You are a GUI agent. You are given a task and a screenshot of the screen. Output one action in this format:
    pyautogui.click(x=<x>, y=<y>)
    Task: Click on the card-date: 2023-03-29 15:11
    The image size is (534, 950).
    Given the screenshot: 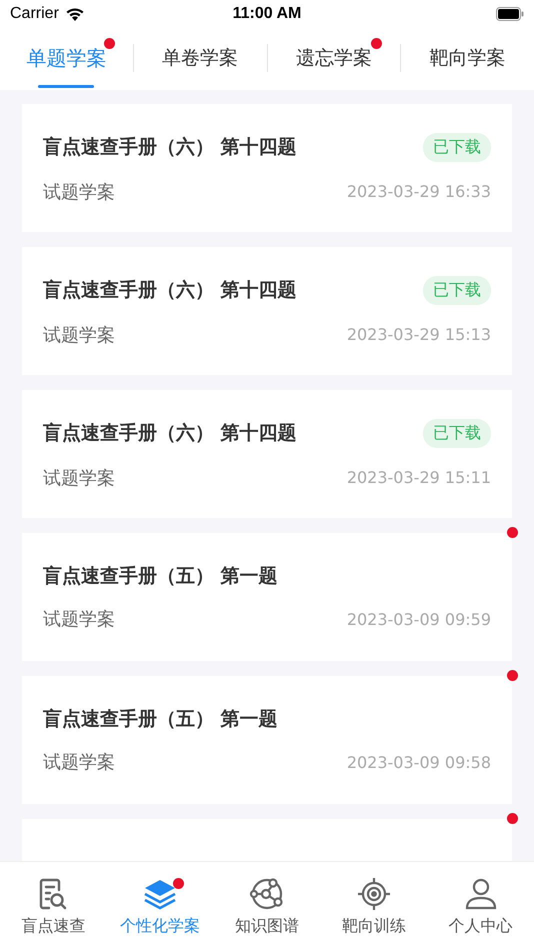 What is the action you would take?
    pyautogui.click(x=418, y=477)
    